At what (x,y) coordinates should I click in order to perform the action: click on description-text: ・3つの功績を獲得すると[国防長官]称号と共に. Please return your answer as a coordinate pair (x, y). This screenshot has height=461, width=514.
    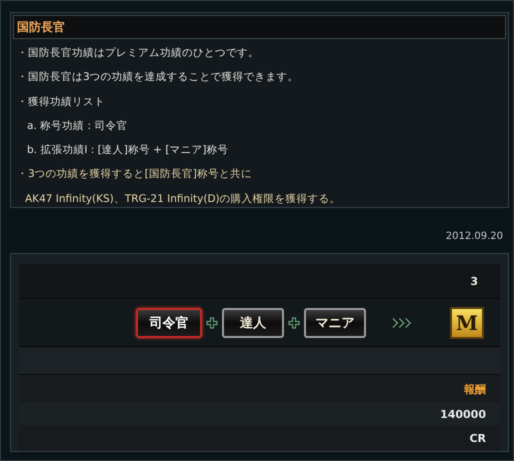
    Looking at the image, I should click on (135, 174).